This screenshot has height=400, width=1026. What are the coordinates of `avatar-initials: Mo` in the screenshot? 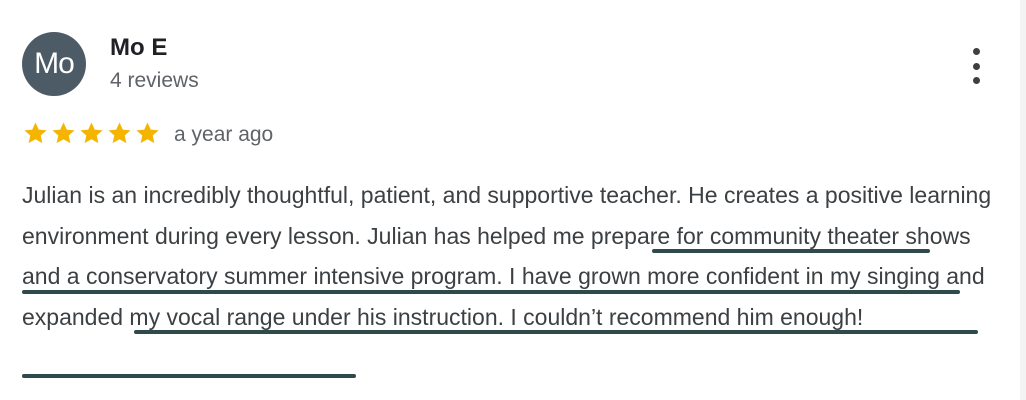 It's located at (54, 63).